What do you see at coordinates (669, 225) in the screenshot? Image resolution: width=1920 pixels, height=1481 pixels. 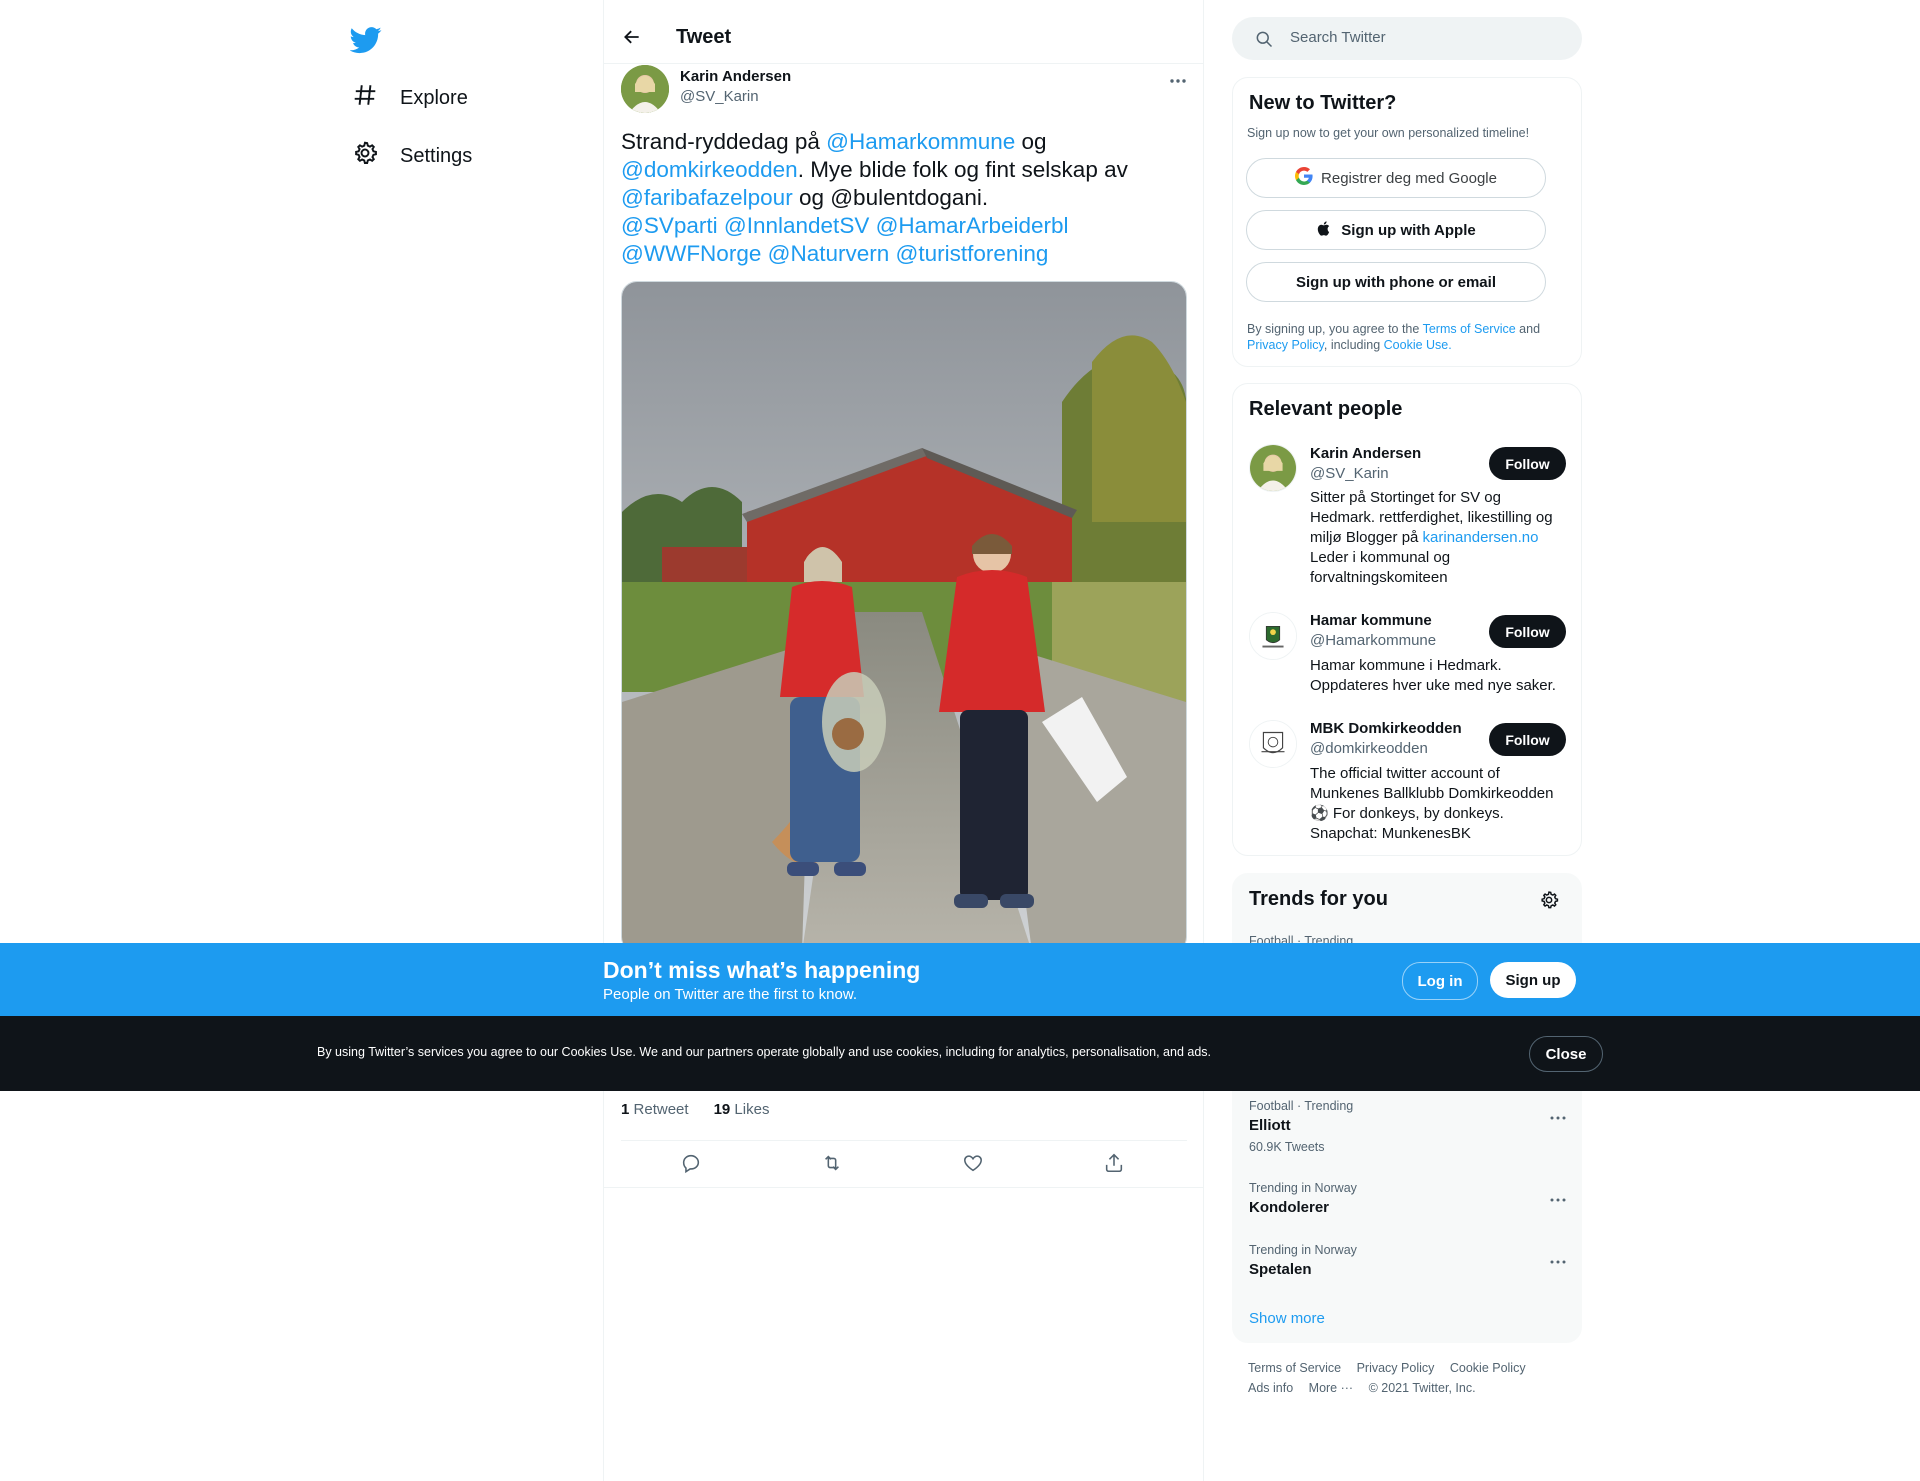 I see `mention-link: @SVparti` at bounding box center [669, 225].